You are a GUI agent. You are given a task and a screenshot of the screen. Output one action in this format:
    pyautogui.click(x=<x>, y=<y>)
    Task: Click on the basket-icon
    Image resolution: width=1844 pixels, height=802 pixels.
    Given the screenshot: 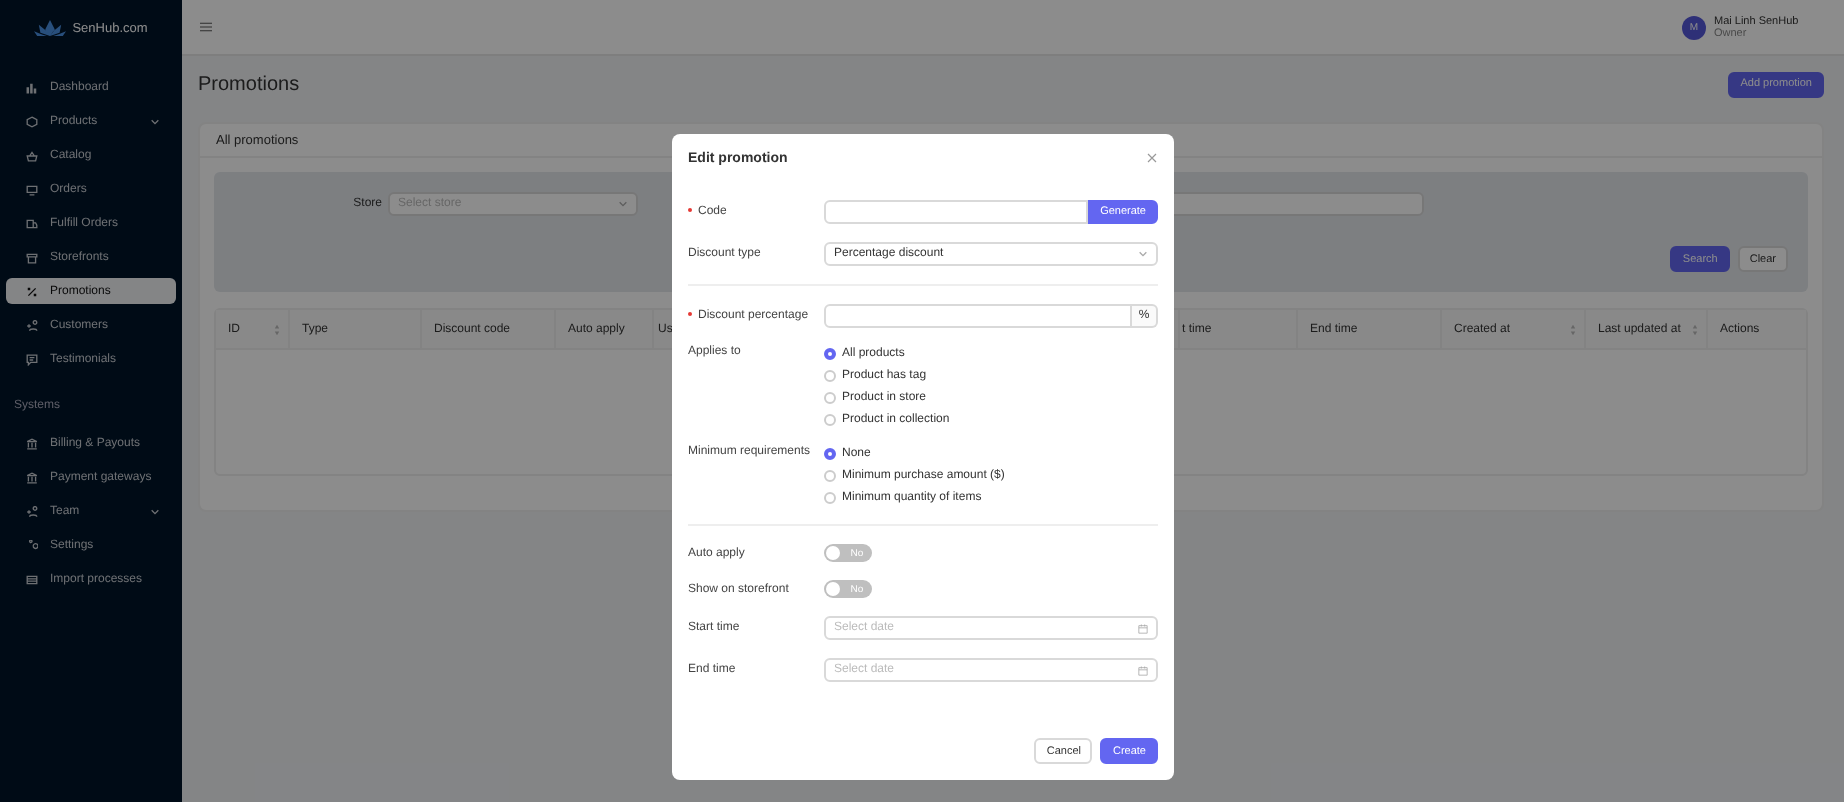 What is the action you would take?
    pyautogui.click(x=32, y=155)
    